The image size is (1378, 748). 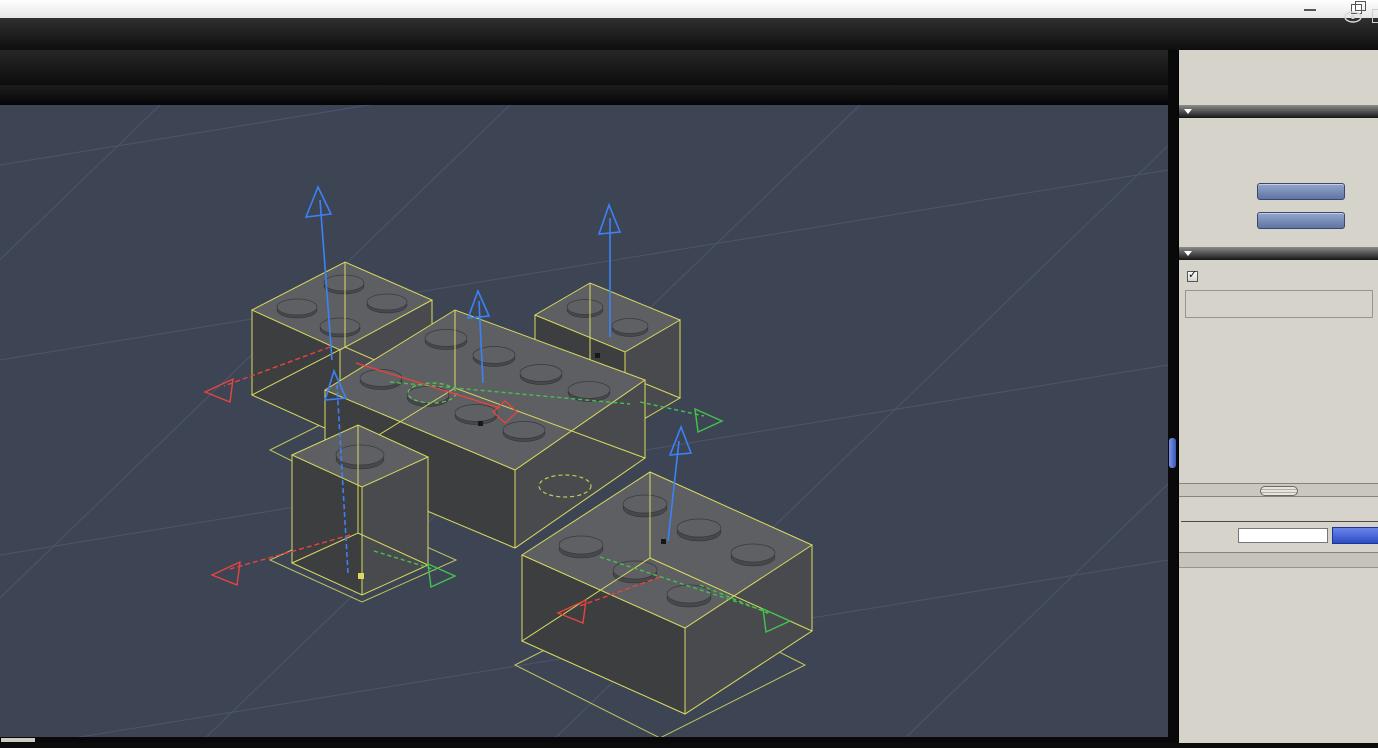 I want to click on properties-panel, so click(x=1278, y=396).